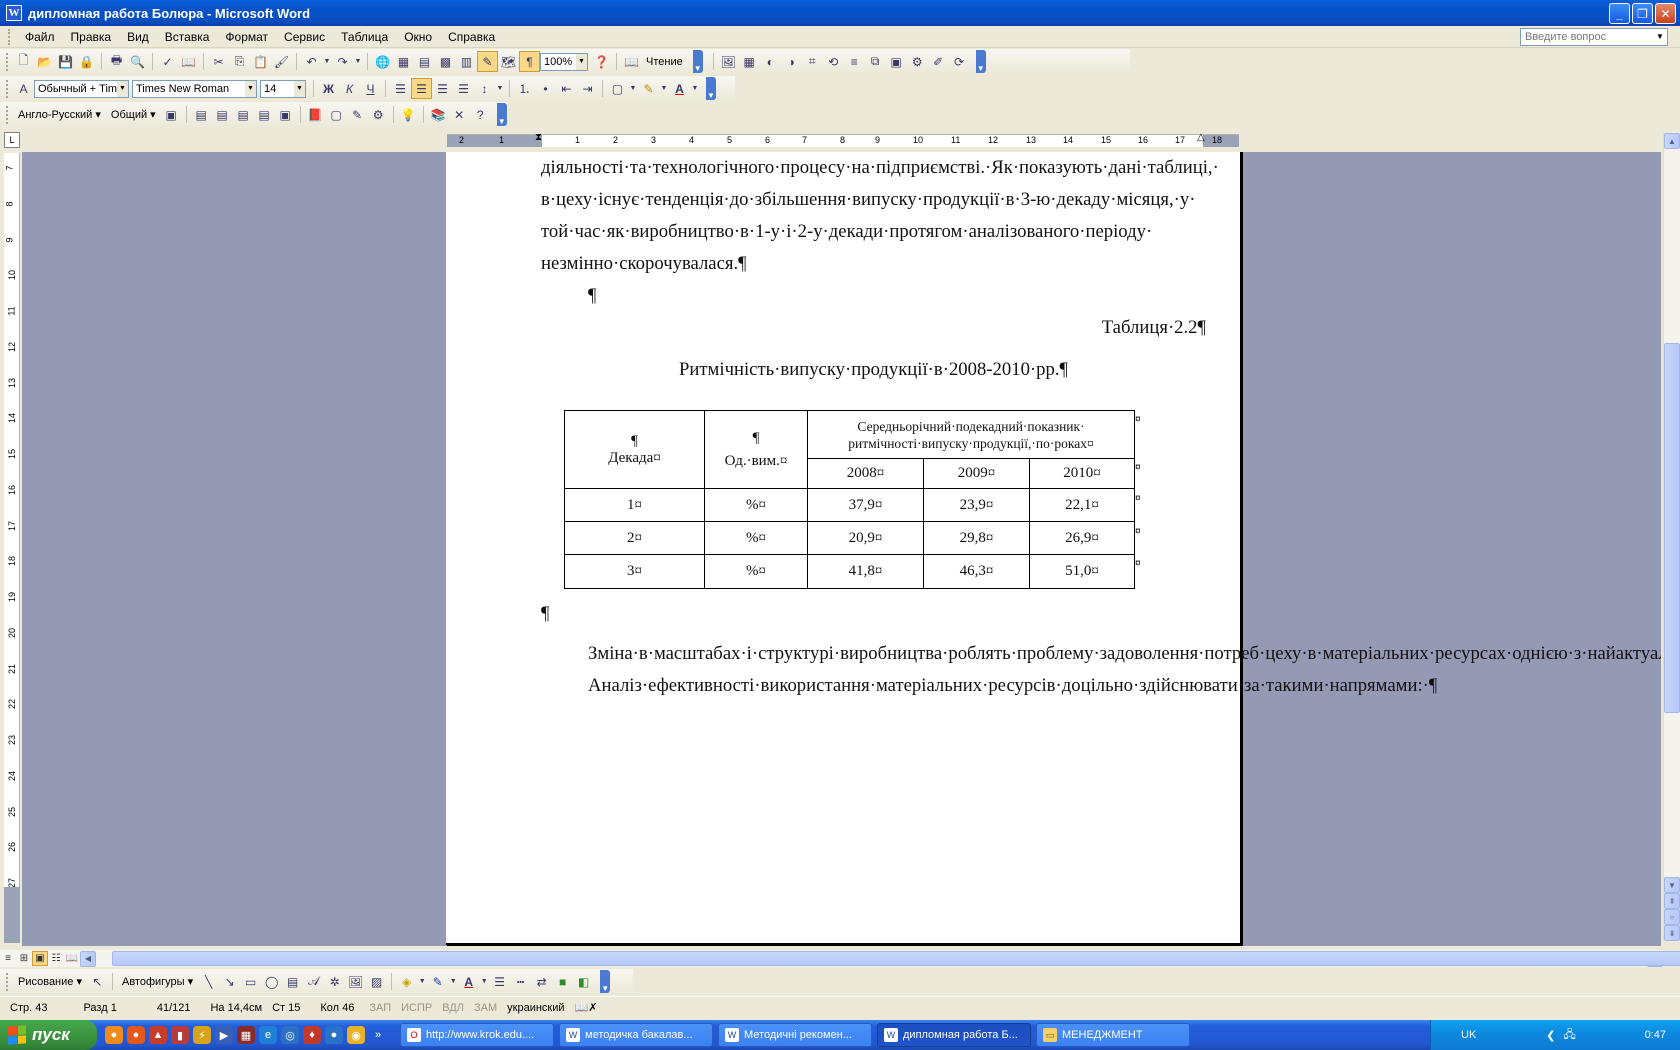 Image resolution: width=1680 pixels, height=1050 pixels. What do you see at coordinates (14, 13) in the screenshot?
I see `word-app-icon: W` at bounding box center [14, 13].